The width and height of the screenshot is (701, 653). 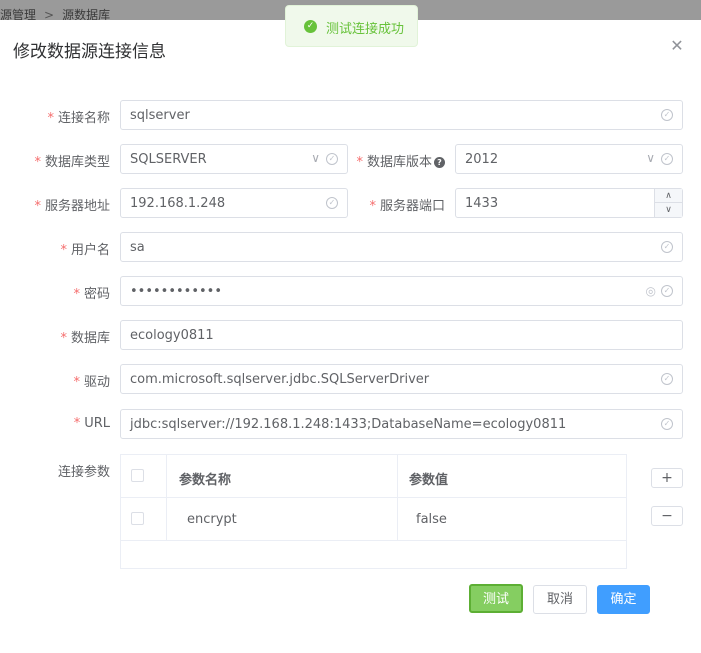 What do you see at coordinates (397, 160) in the screenshot?
I see `db-version-label: * 数据库版本?` at bounding box center [397, 160].